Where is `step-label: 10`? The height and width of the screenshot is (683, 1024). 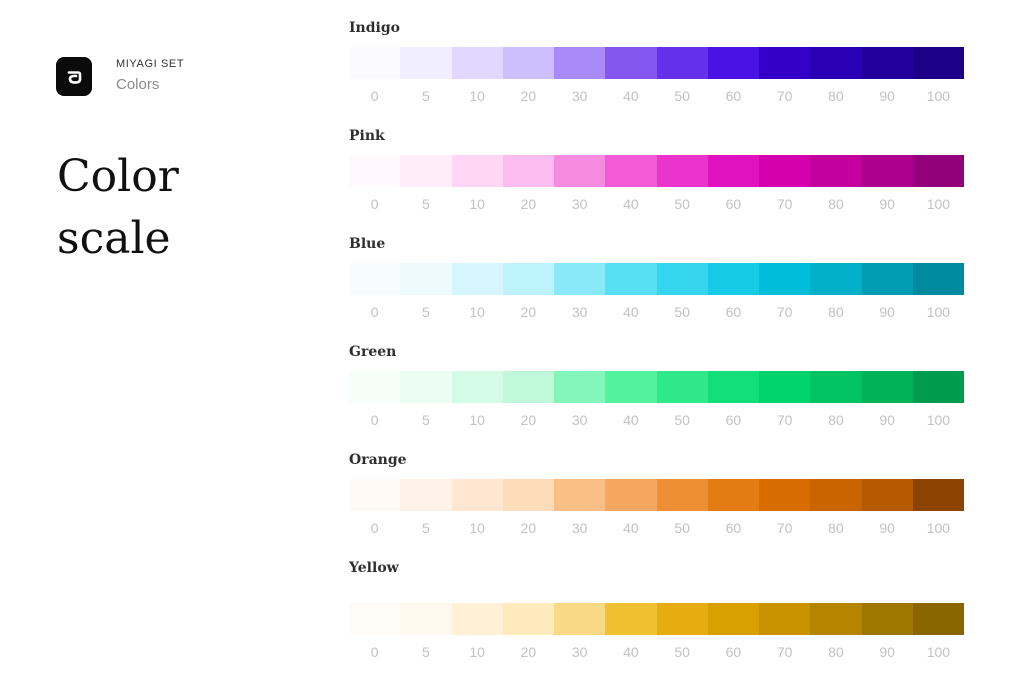 step-label: 10 is located at coordinates (477, 420).